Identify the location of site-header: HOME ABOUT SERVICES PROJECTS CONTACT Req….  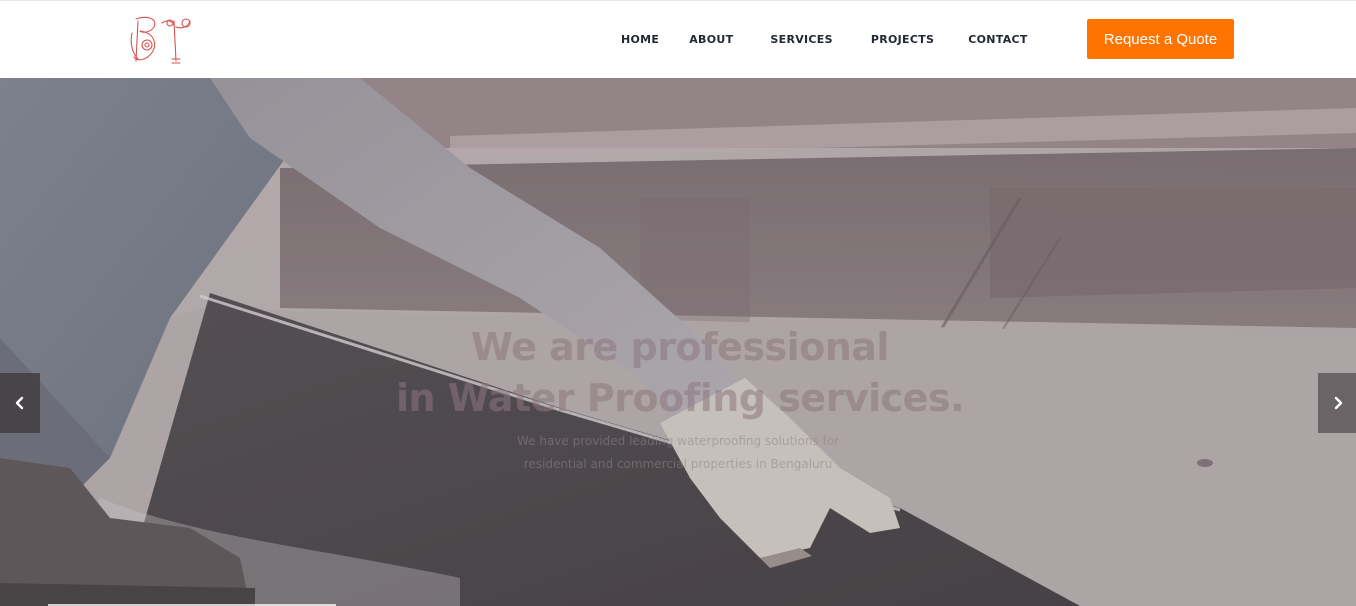
(678, 39).